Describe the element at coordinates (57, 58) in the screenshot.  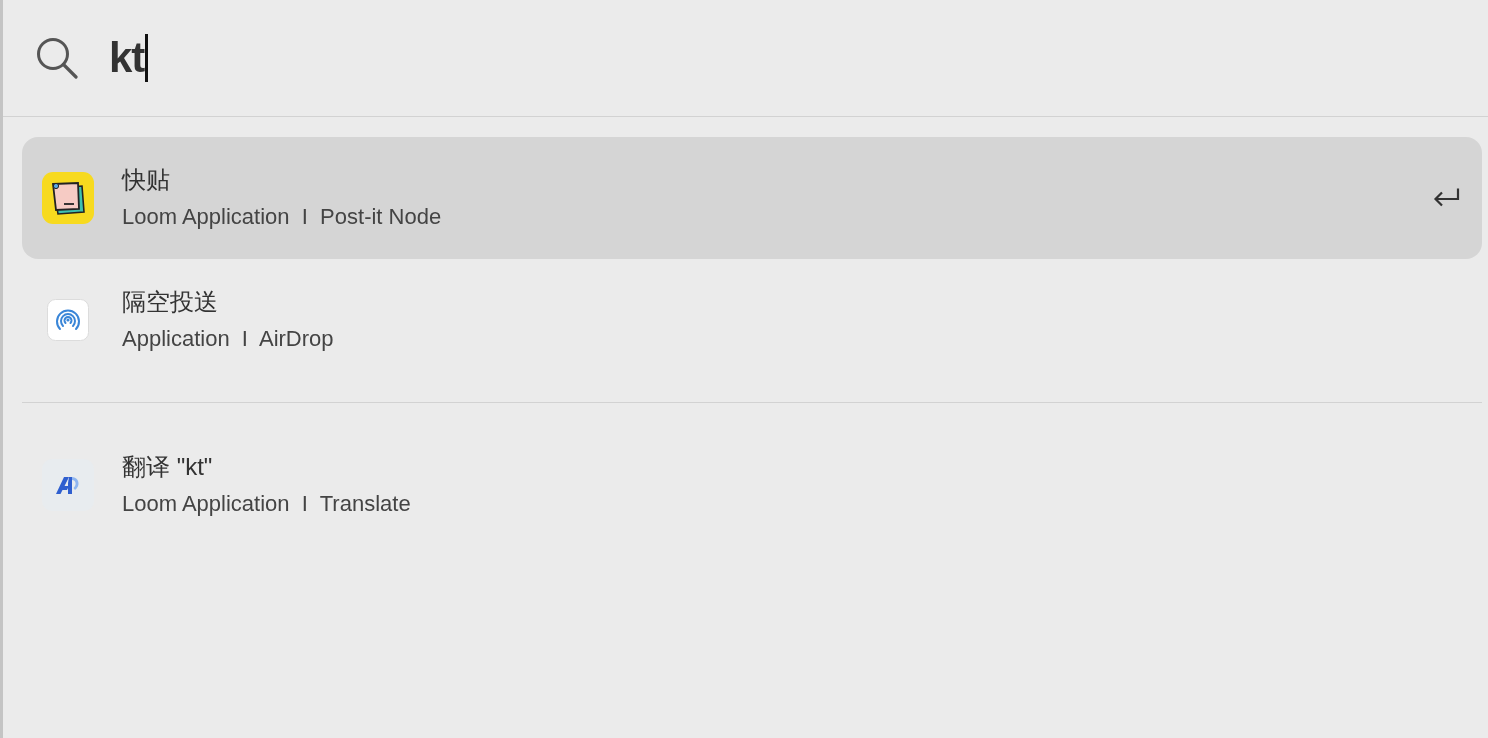
I see `search-icon` at that location.